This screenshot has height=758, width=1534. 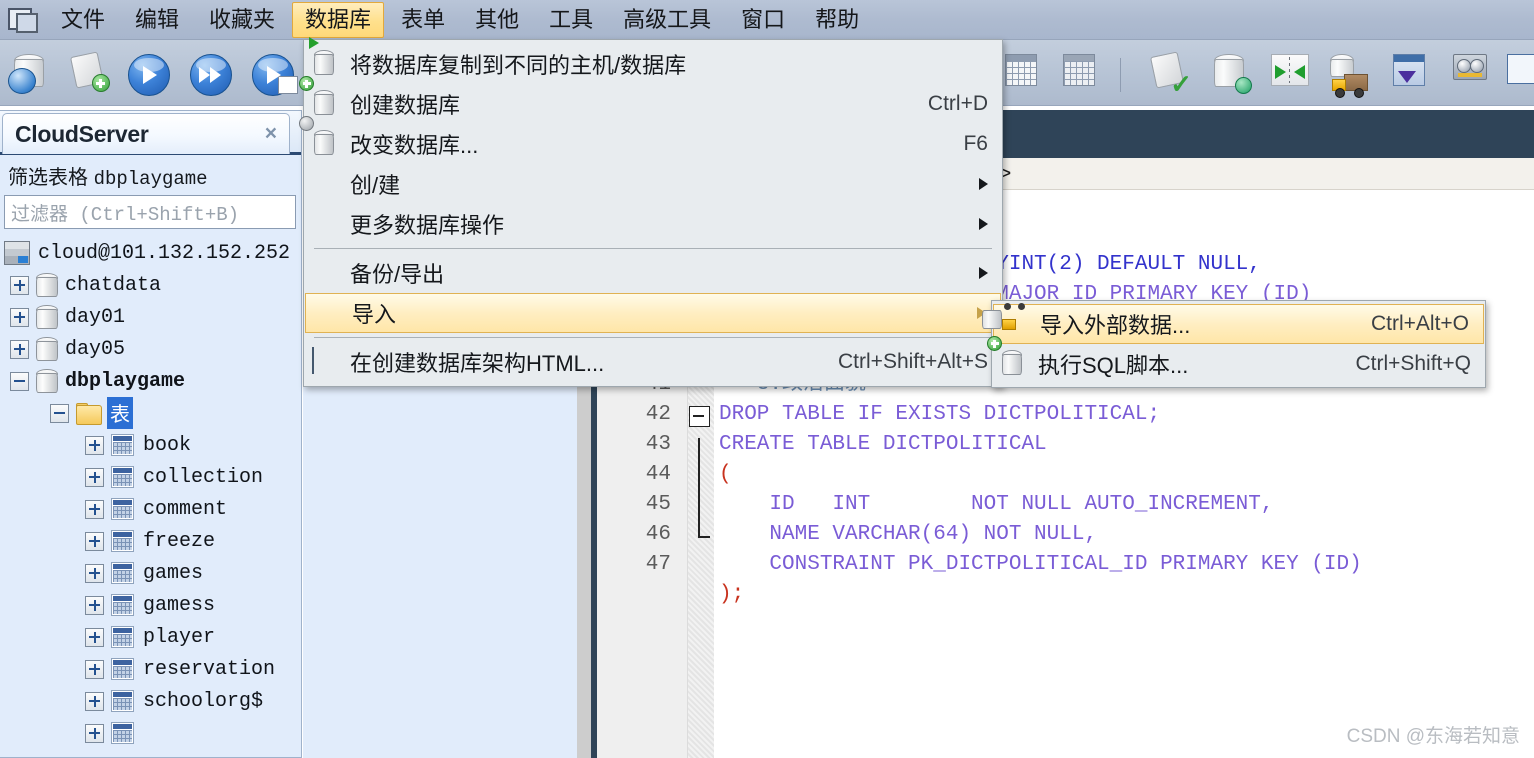 I want to click on tree-row, so click(x=150, y=733).